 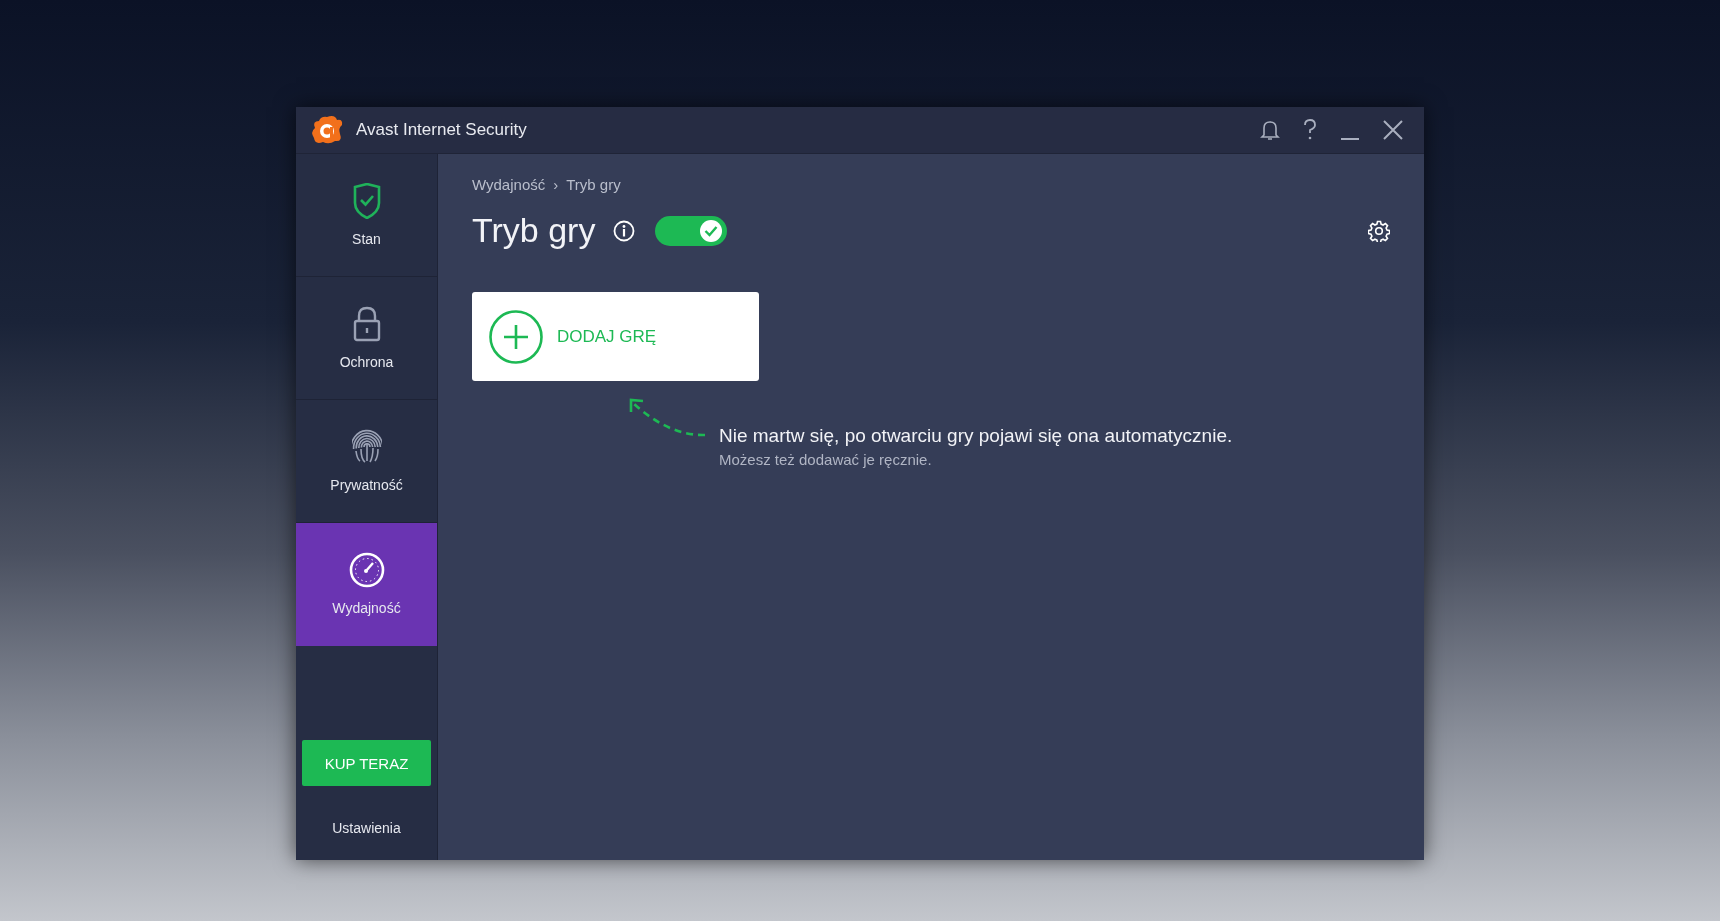 I want to click on breadcrumb-link: Wydajność, so click(x=509, y=184).